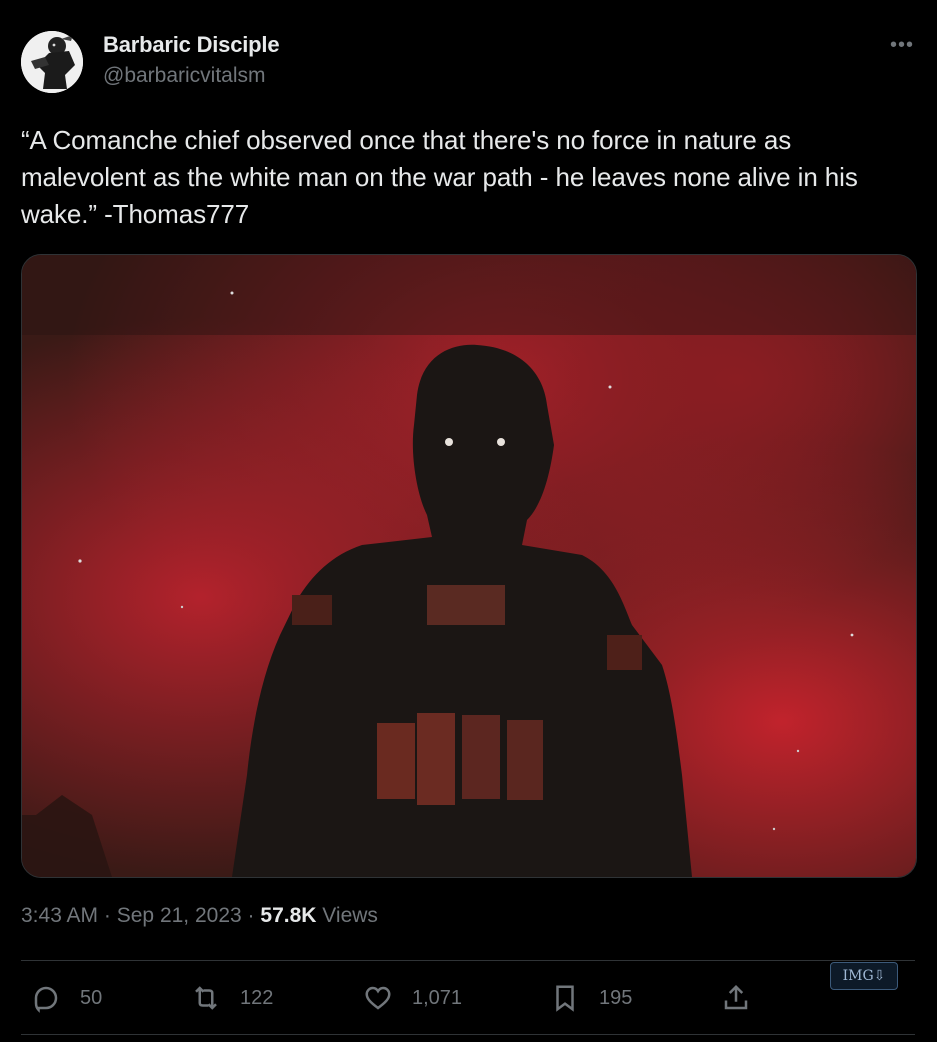 The height and width of the screenshot is (1042, 937). I want to click on reply-icon, so click(46, 999).